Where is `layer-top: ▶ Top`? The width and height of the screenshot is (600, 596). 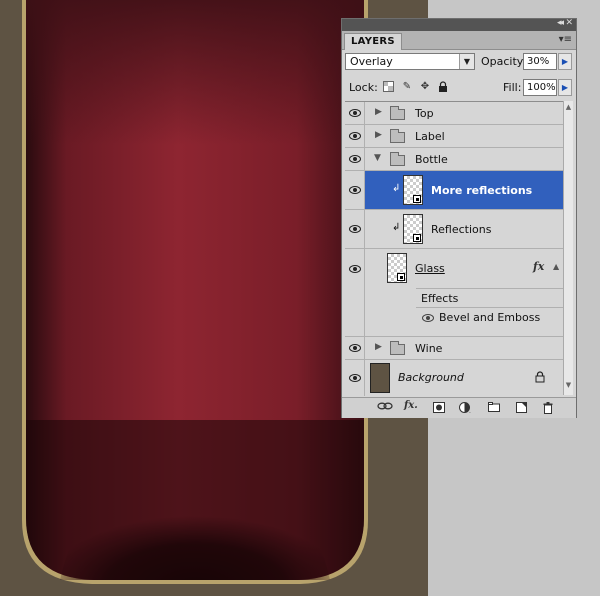
layer-top: ▶ Top is located at coordinates (454, 113).